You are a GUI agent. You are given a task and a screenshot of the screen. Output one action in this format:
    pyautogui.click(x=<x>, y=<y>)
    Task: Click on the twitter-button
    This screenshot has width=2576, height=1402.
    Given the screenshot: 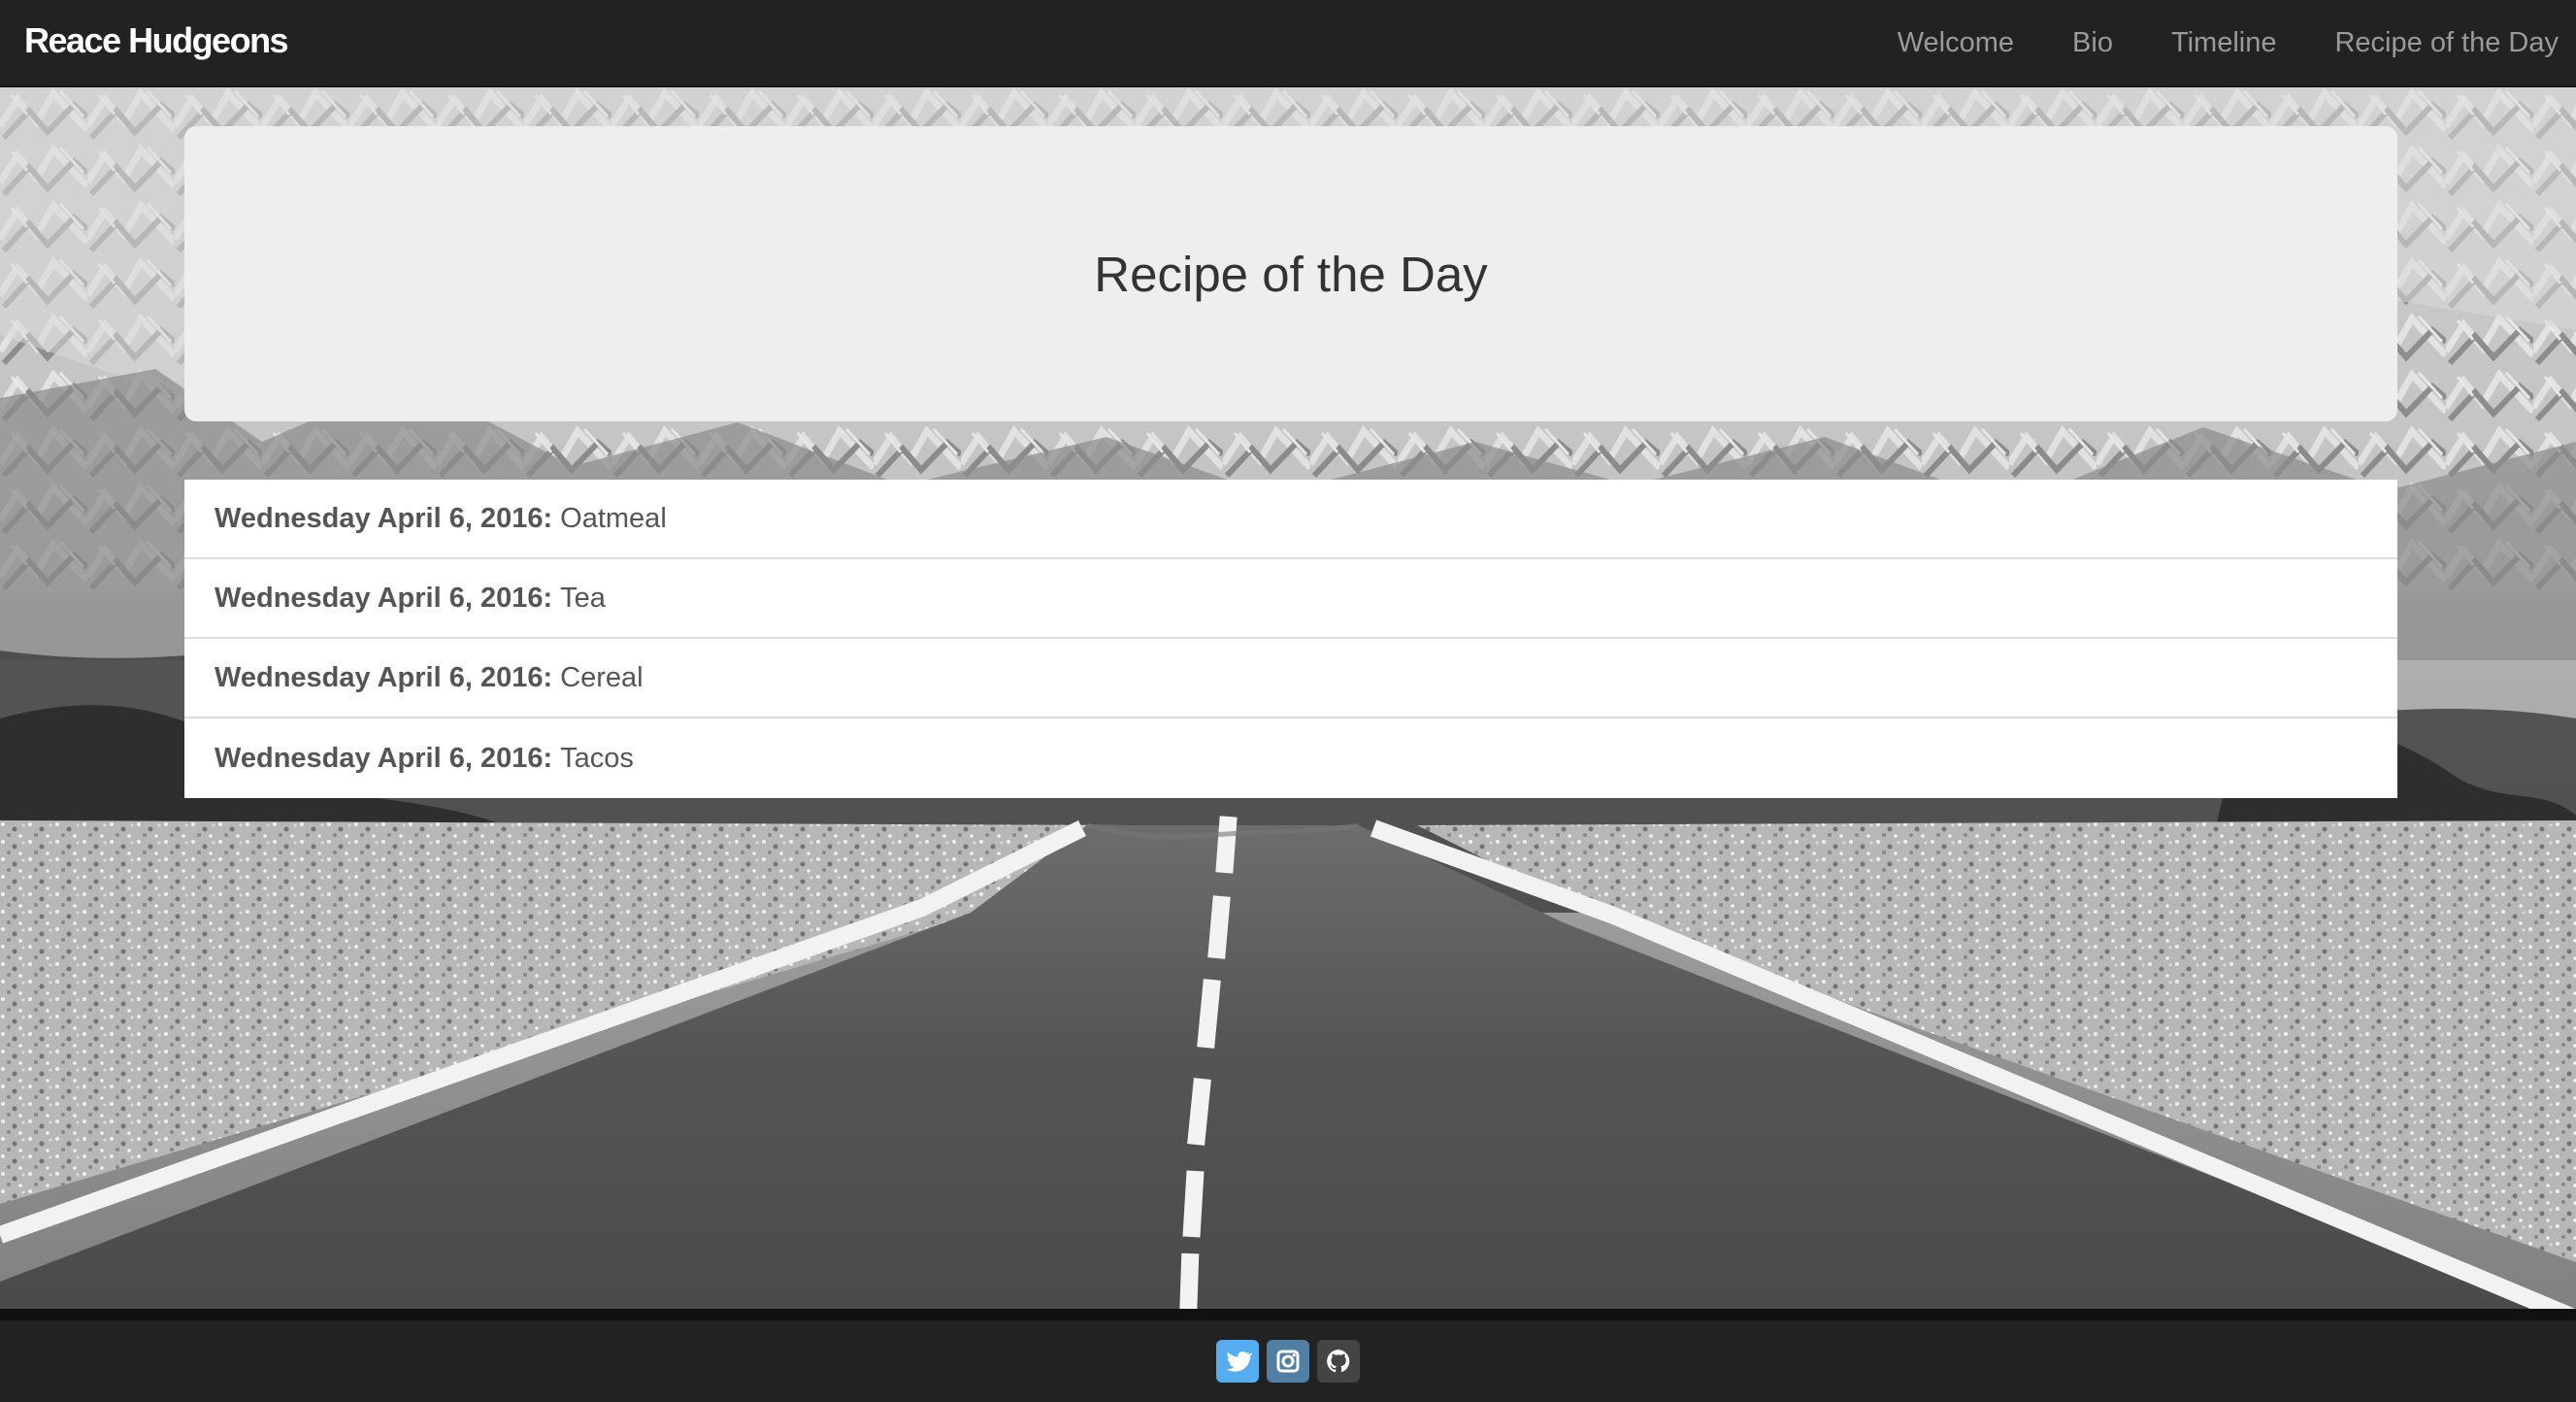 What is the action you would take?
    pyautogui.click(x=1237, y=1361)
    